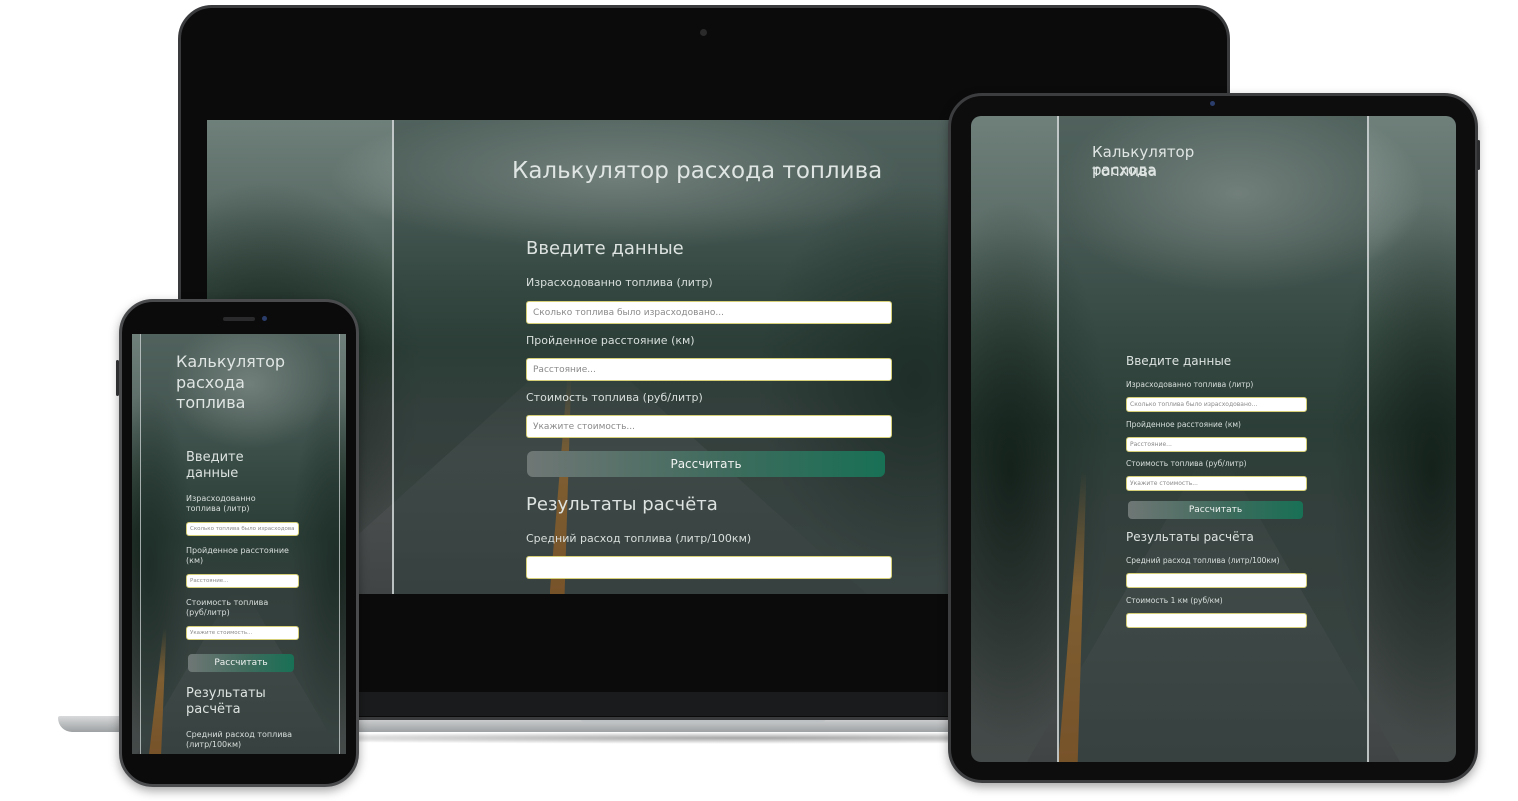 This screenshot has height=801, width=1518. What do you see at coordinates (1190, 537) in the screenshot?
I see `tablet-results-heading: Результаты расчёта` at bounding box center [1190, 537].